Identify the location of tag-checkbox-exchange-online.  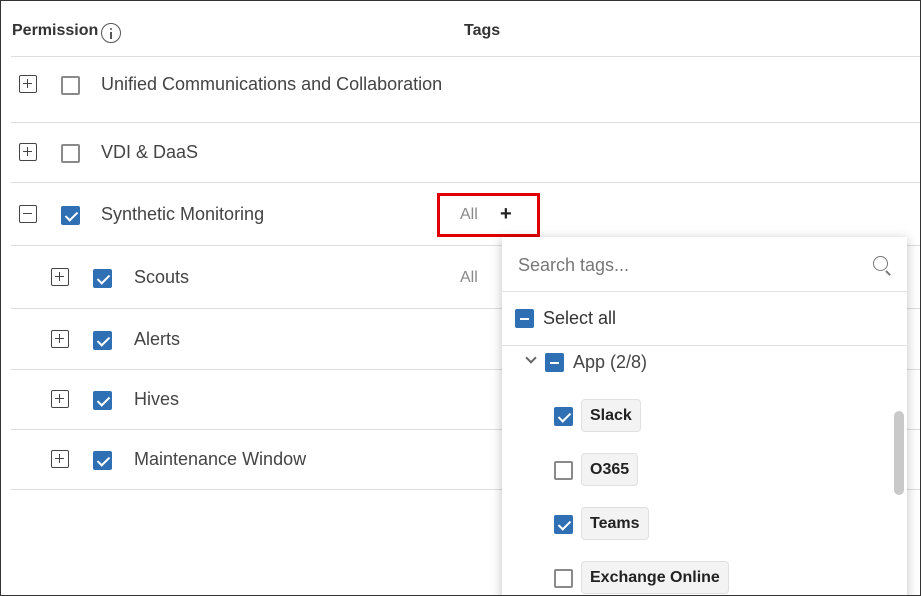
(563, 578).